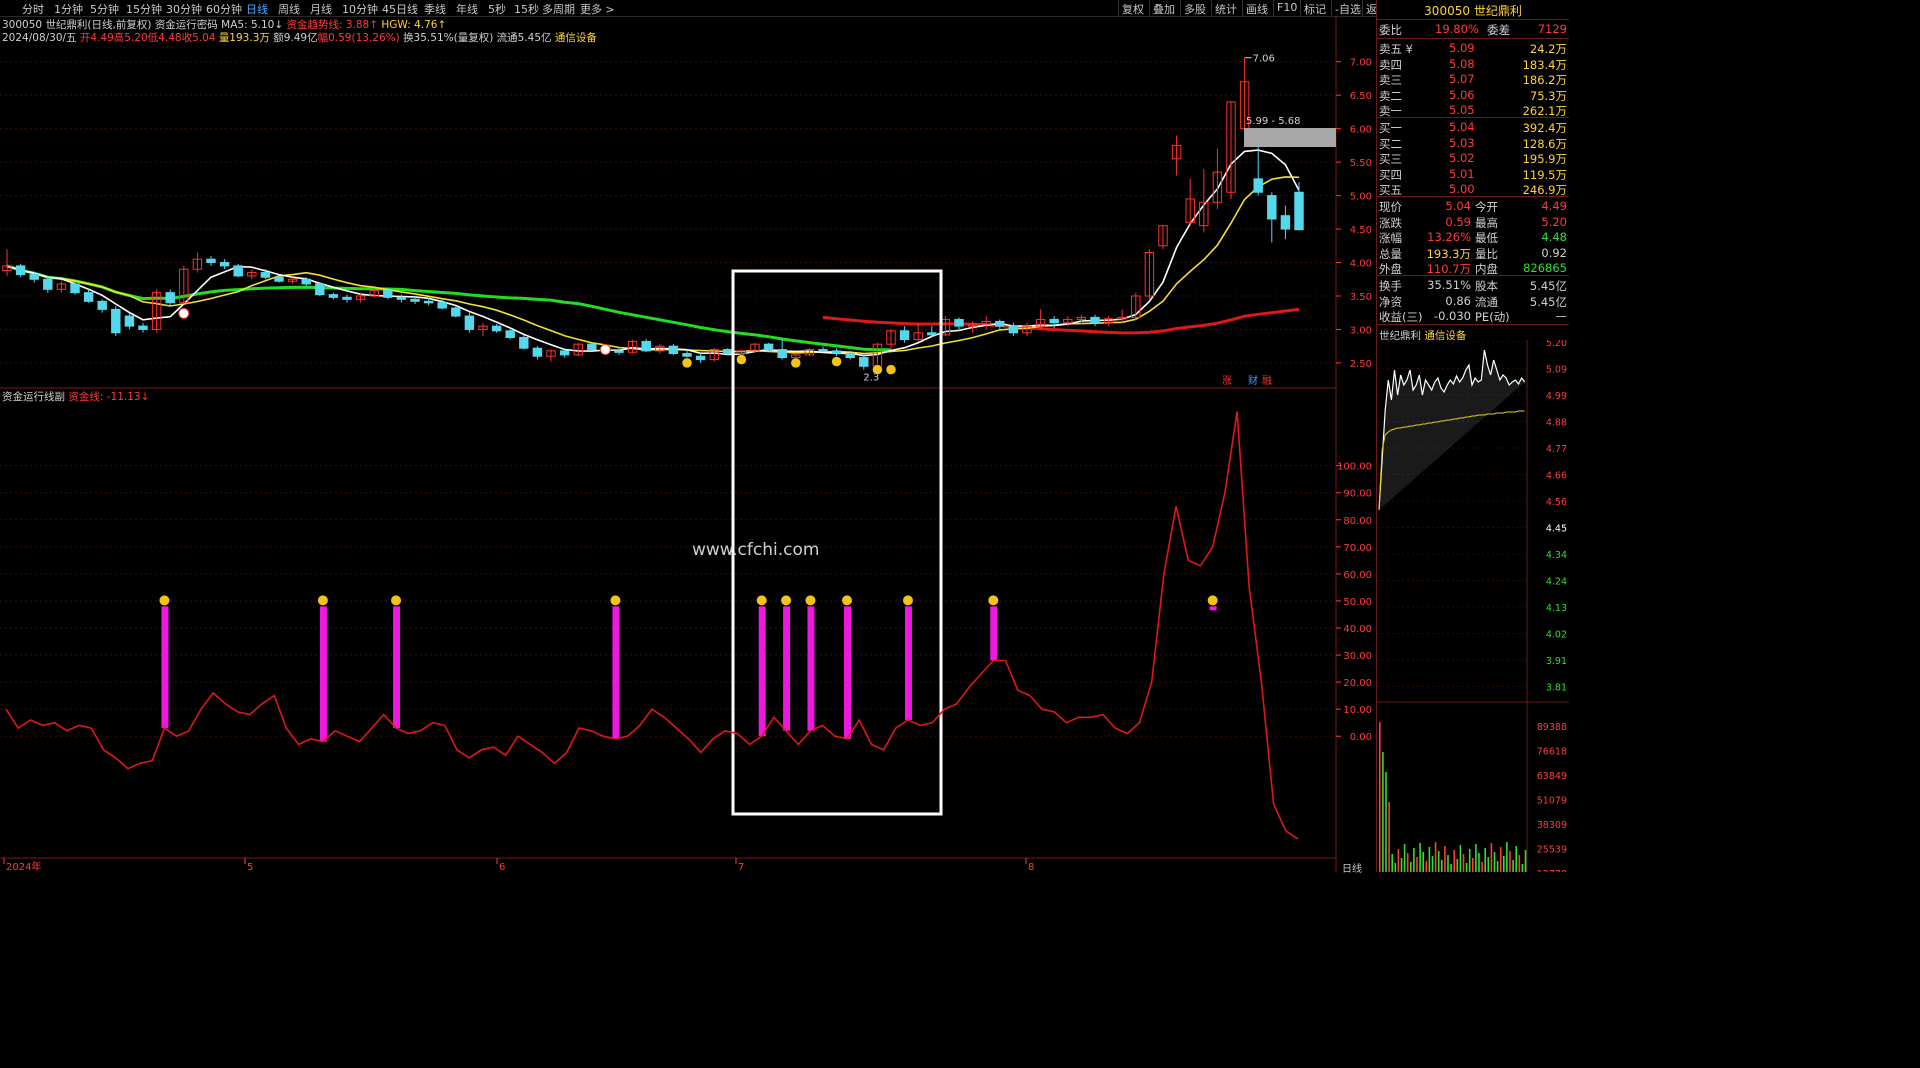 The image size is (1920, 1068). I want to click on mini-vol-bar, so click(1491, 857).